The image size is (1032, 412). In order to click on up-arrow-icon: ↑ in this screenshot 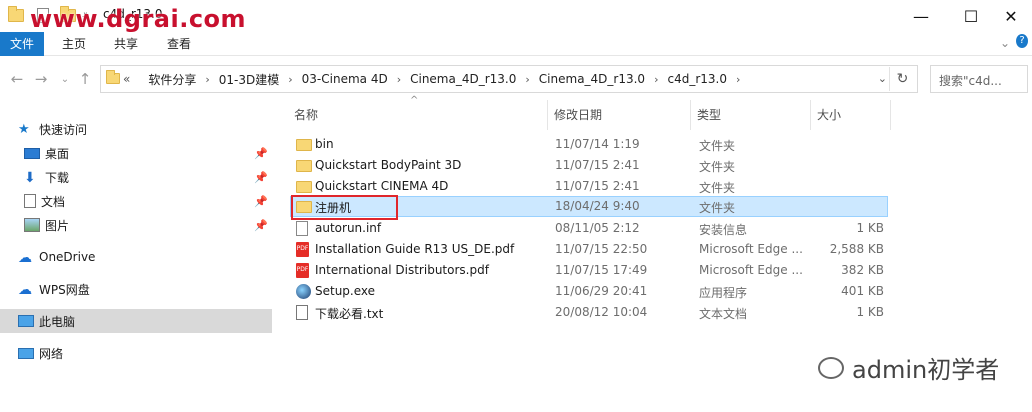, I will do `click(85, 79)`.